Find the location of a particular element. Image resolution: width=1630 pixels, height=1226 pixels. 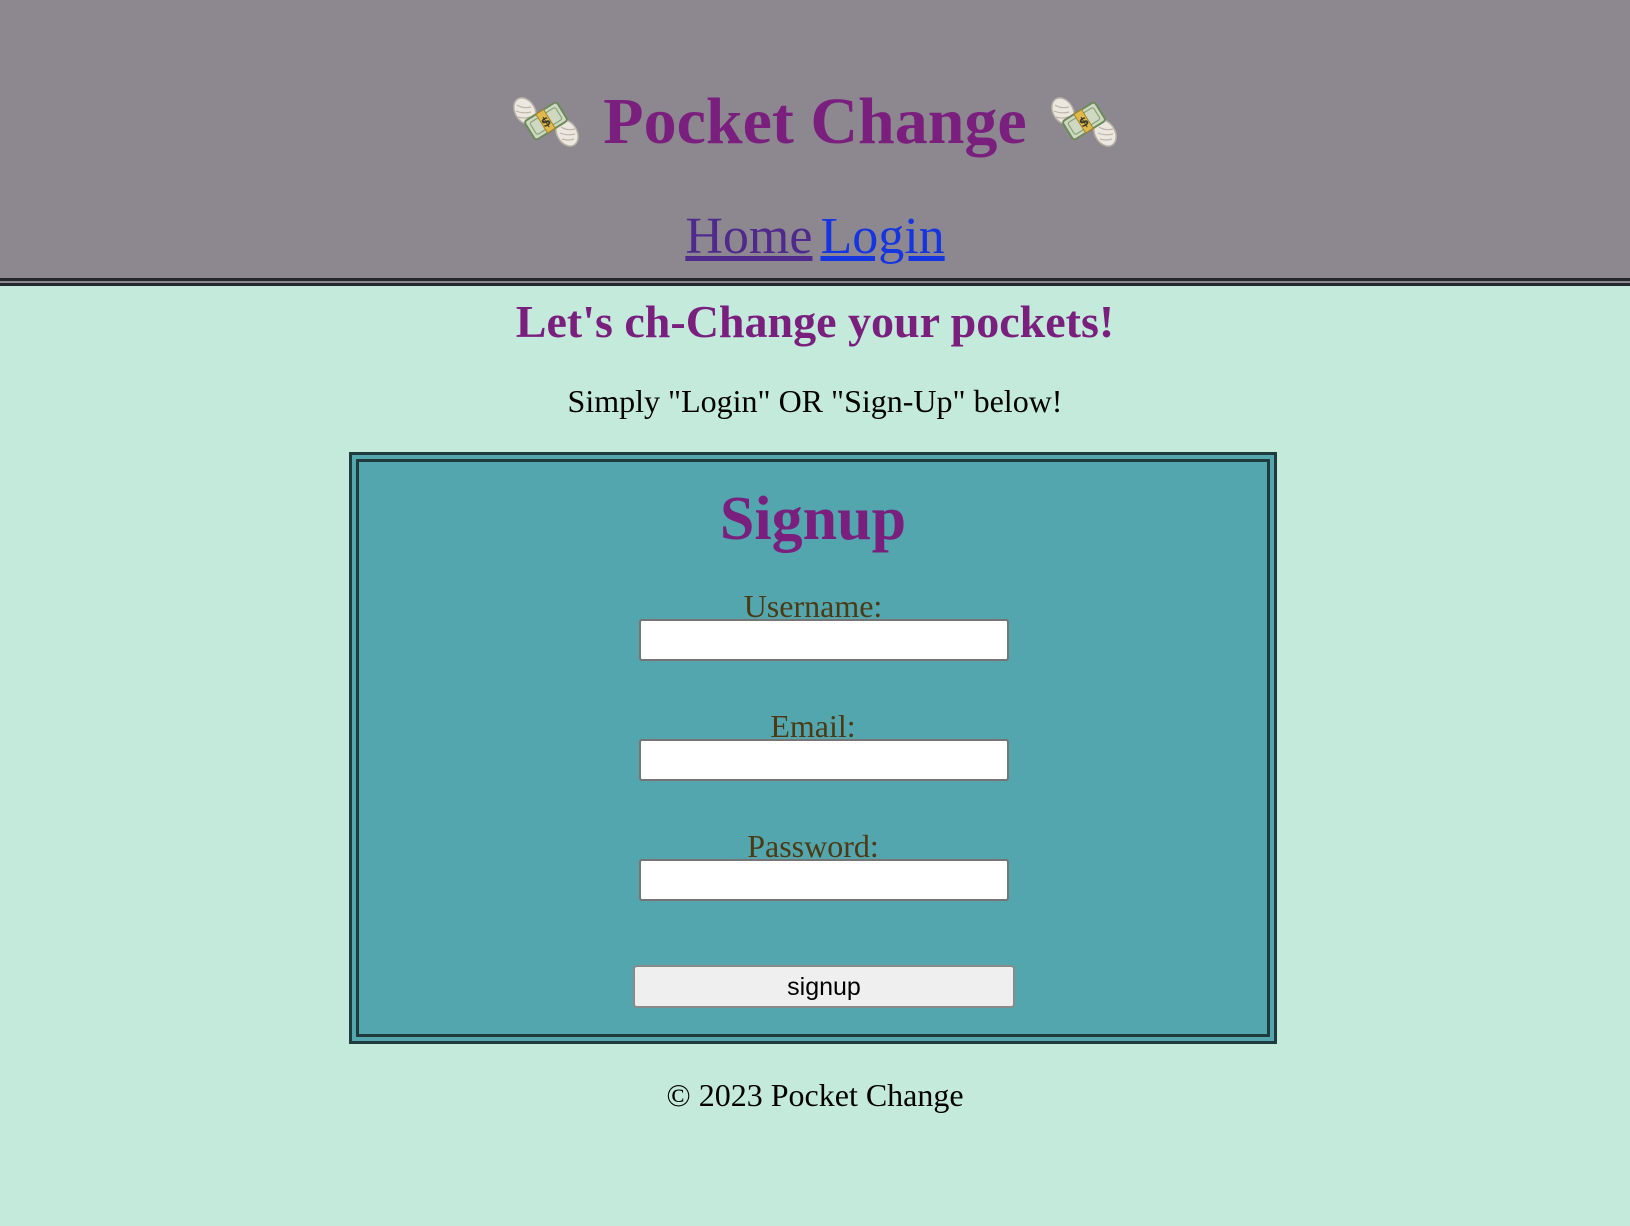

password-input is located at coordinates (824, 880).